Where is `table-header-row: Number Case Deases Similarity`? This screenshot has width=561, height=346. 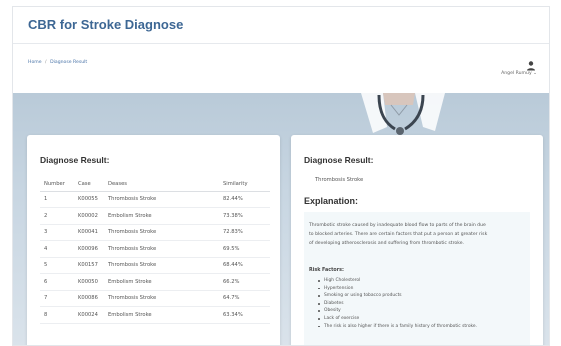
table-header-row: Number Case Deases Similarity is located at coordinates (155, 184).